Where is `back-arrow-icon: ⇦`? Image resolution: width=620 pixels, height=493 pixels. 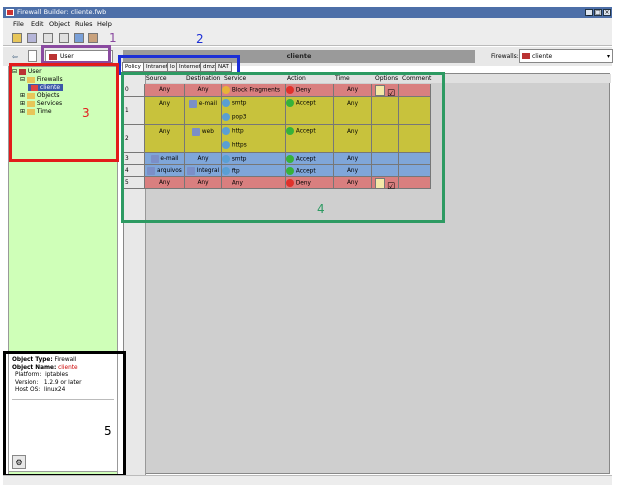 back-arrow-icon: ⇦ is located at coordinates (16, 57).